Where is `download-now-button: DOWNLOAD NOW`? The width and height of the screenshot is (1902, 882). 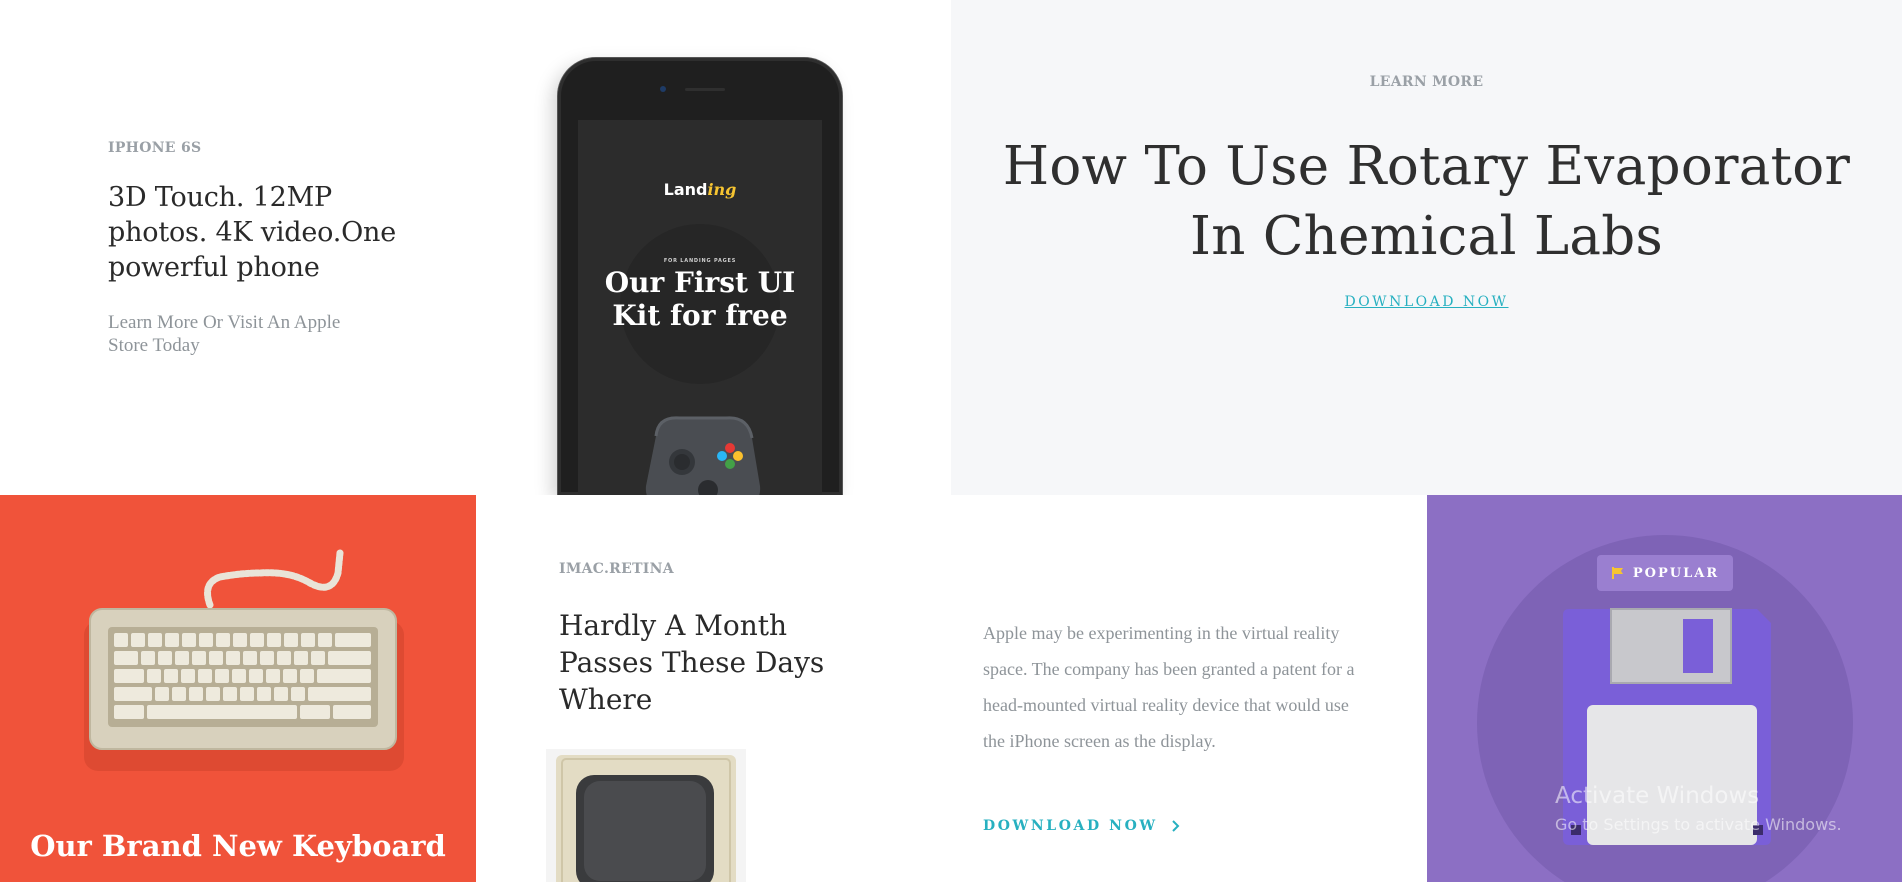 download-now-button: DOWNLOAD NOW is located at coordinates (1082, 826).